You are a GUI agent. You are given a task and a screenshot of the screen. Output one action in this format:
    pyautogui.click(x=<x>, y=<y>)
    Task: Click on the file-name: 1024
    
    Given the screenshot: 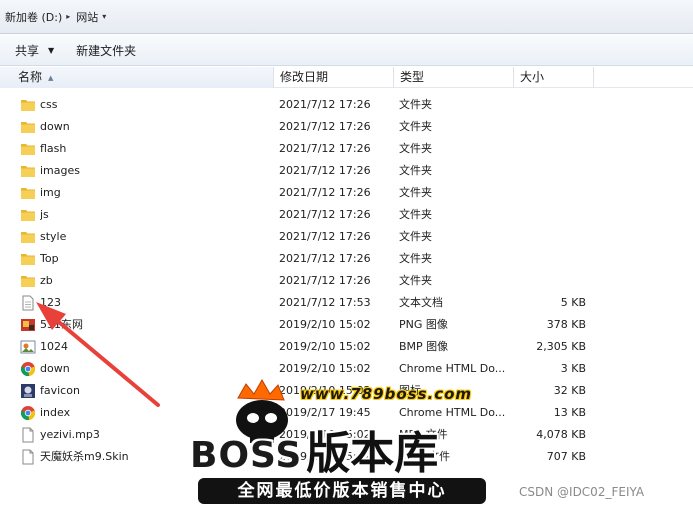 What is the action you would take?
    pyautogui.click(x=54, y=346)
    